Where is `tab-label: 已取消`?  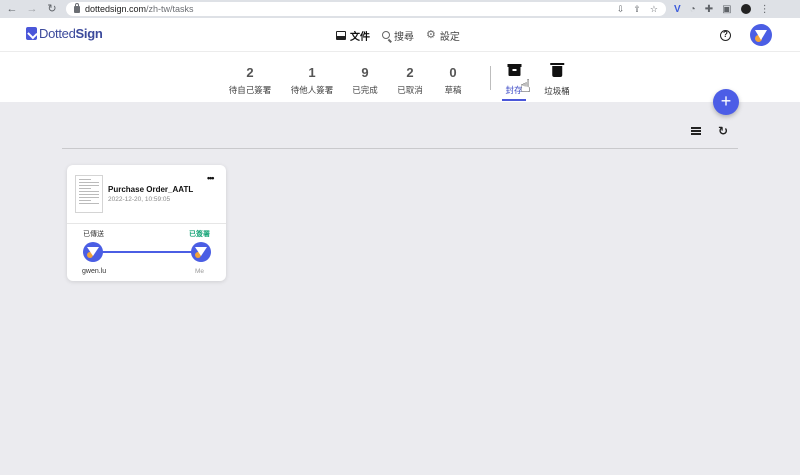 tab-label: 已取消 is located at coordinates (410, 90).